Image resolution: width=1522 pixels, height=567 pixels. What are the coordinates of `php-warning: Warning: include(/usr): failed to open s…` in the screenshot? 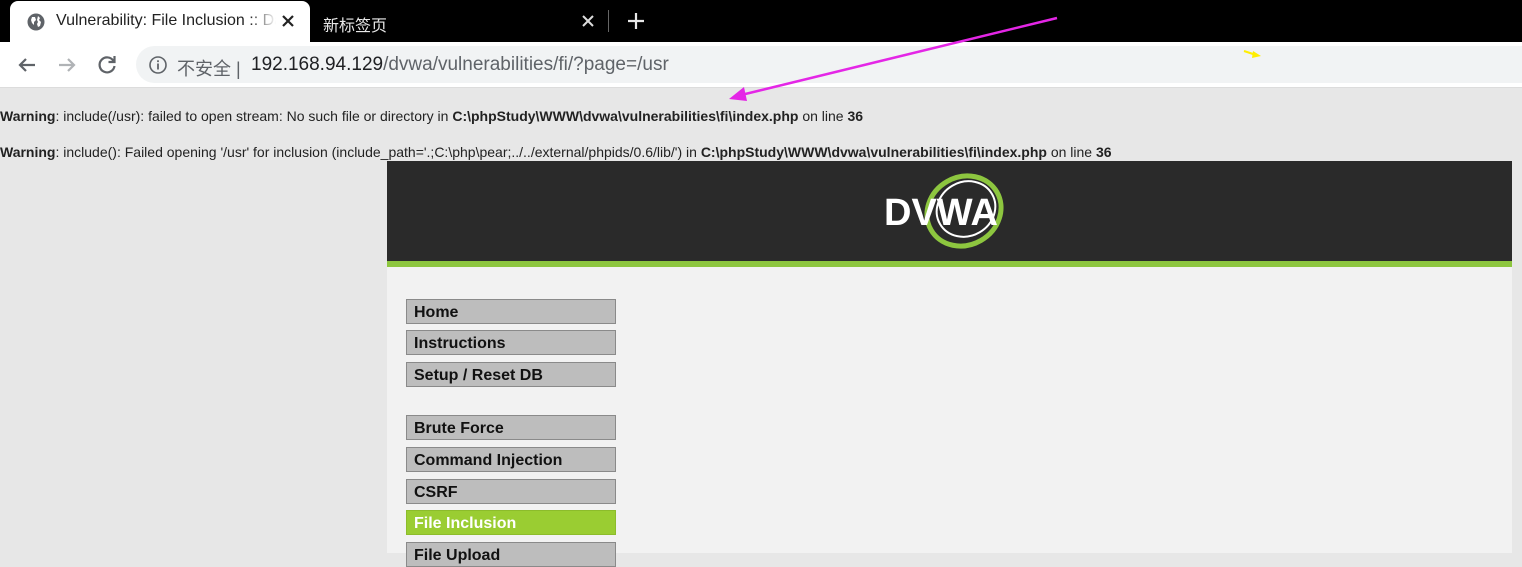 It's located at (432, 116).